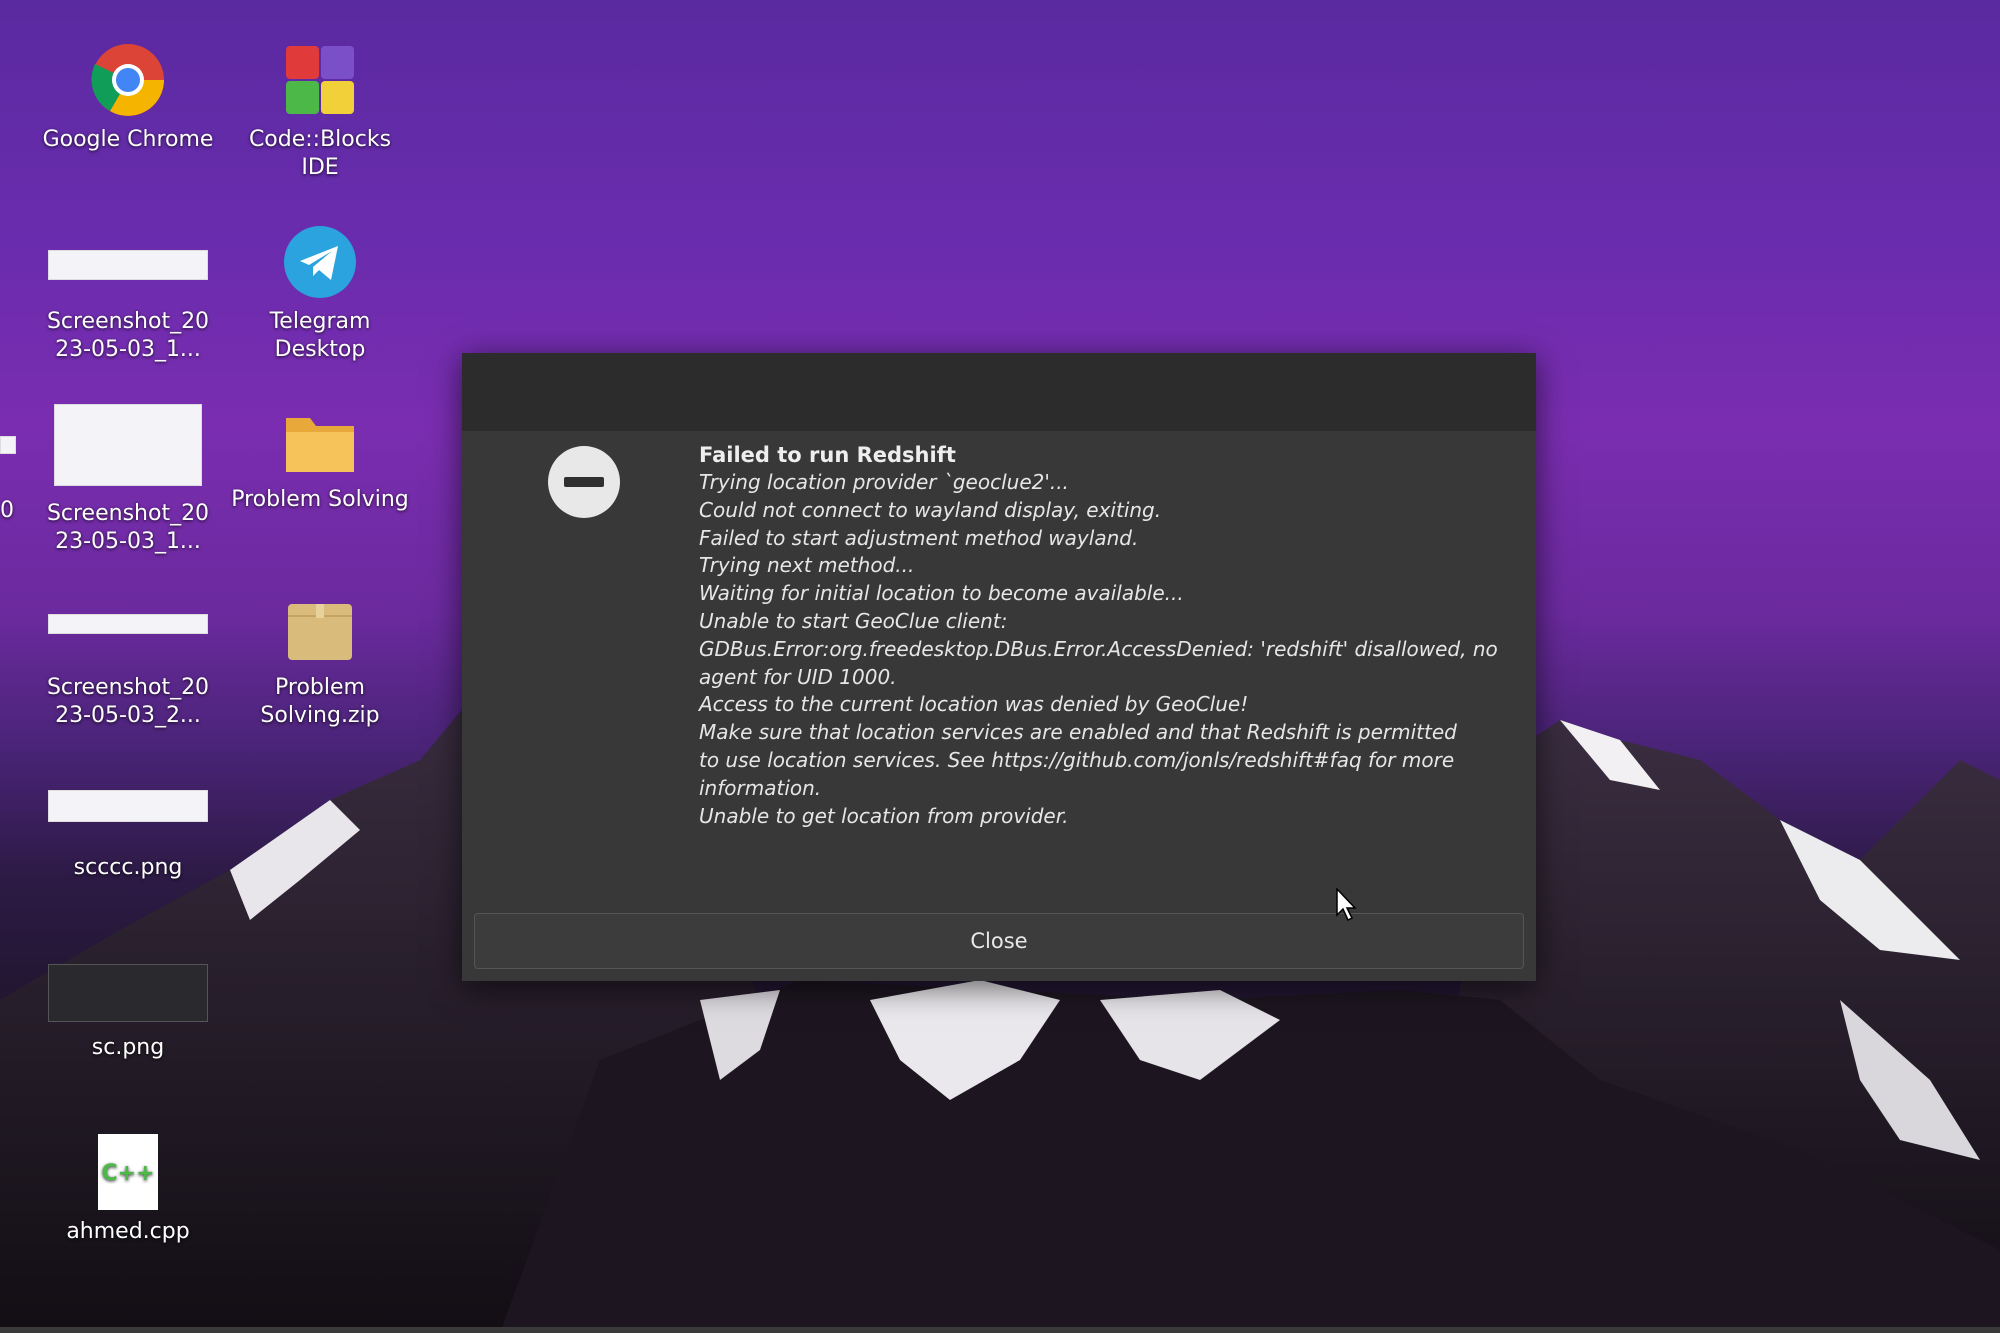 This screenshot has height=1333, width=2000. I want to click on dialog-message-line: agent for UID 1000., so click(798, 676).